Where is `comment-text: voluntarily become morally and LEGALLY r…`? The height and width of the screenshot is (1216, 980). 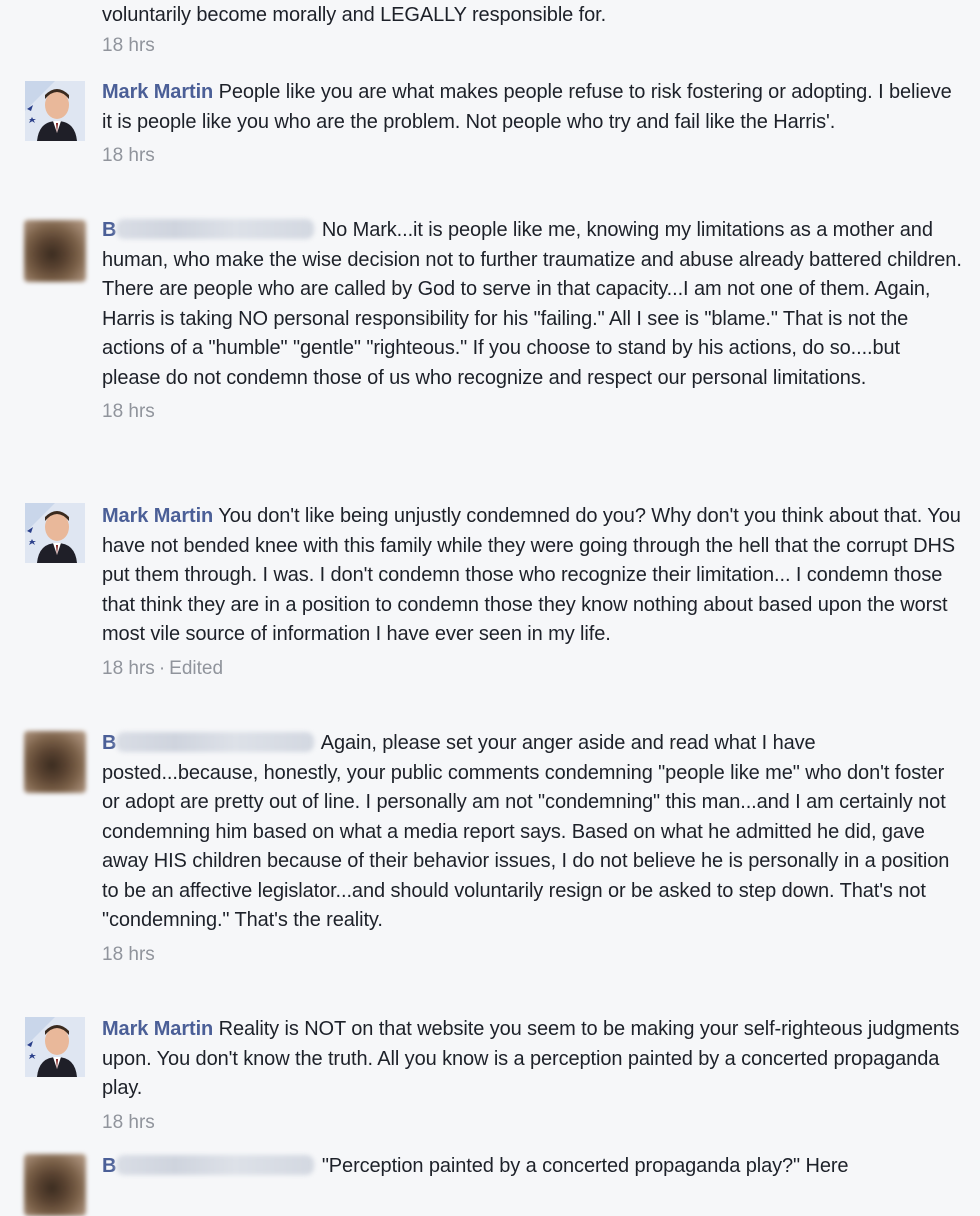 comment-text: voluntarily become morally and LEGALLY r… is located at coordinates (354, 15).